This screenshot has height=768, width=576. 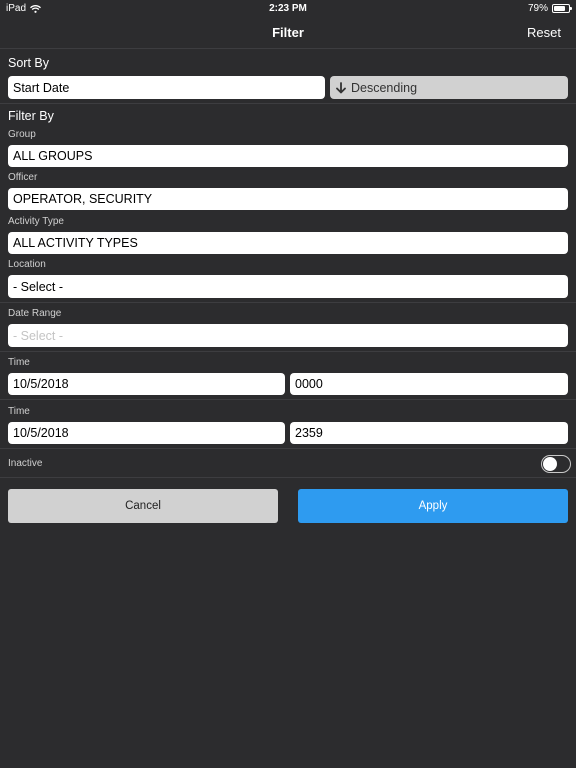 I want to click on status-bar: iPad 2:23 PM 79%, so click(x=288, y=8).